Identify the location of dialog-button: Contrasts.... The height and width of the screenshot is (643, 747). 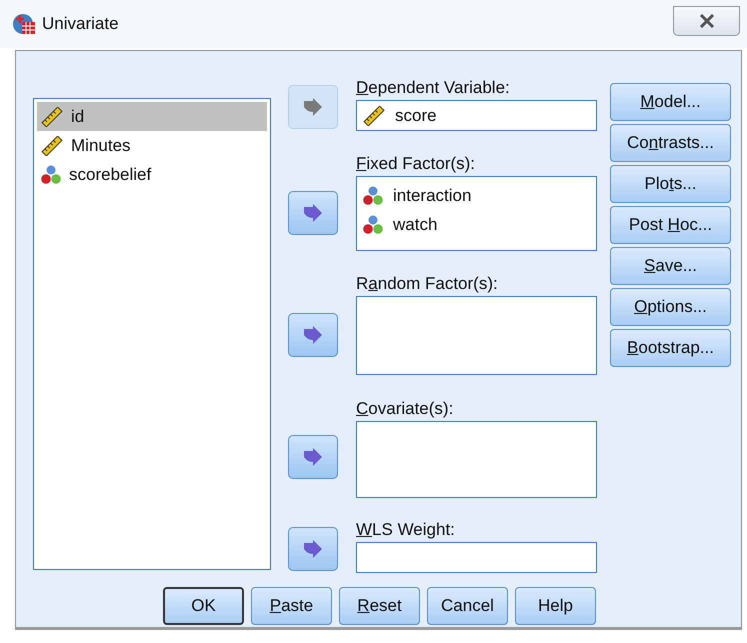
(670, 143).